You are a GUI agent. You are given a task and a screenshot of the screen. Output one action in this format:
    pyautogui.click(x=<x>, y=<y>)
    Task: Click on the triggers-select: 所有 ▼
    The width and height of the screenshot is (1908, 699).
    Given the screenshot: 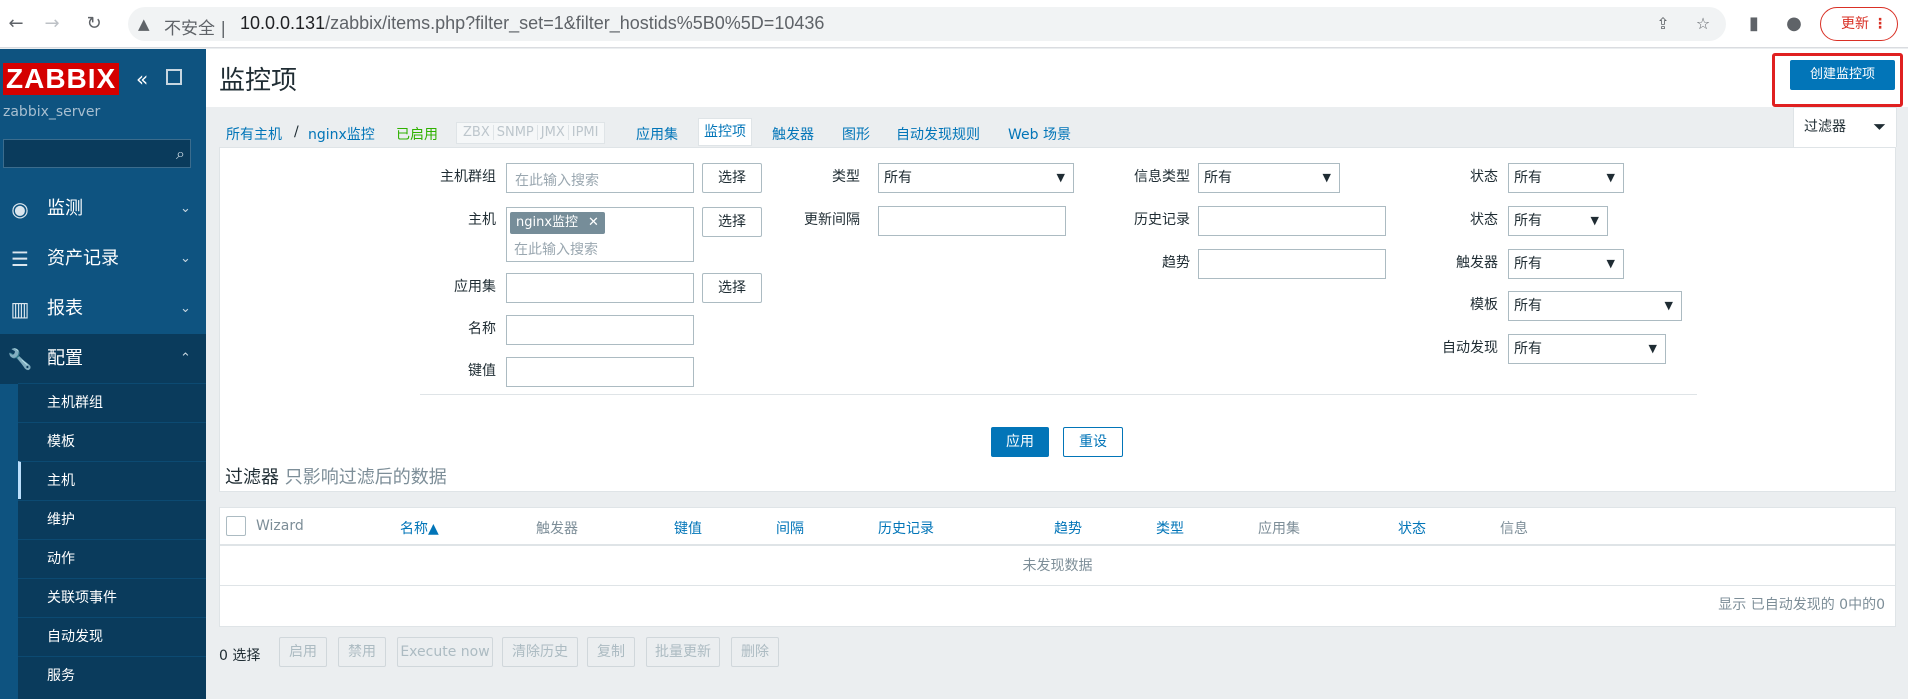 What is the action you would take?
    pyautogui.click(x=1566, y=264)
    